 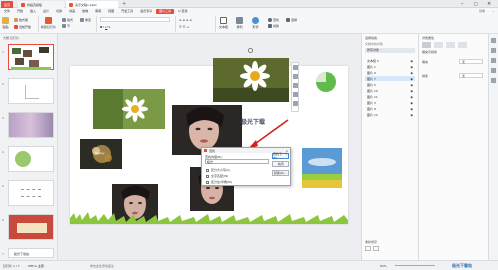 I want to click on design-icon, so click(x=493, y=70).